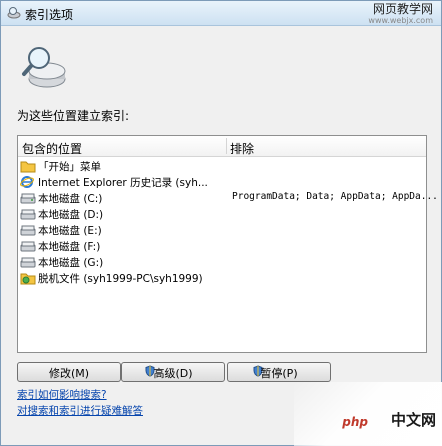 The width and height of the screenshot is (442, 446). Describe the element at coordinates (222, 146) in the screenshot. I see `list-header: 包含的位置 排除` at that location.